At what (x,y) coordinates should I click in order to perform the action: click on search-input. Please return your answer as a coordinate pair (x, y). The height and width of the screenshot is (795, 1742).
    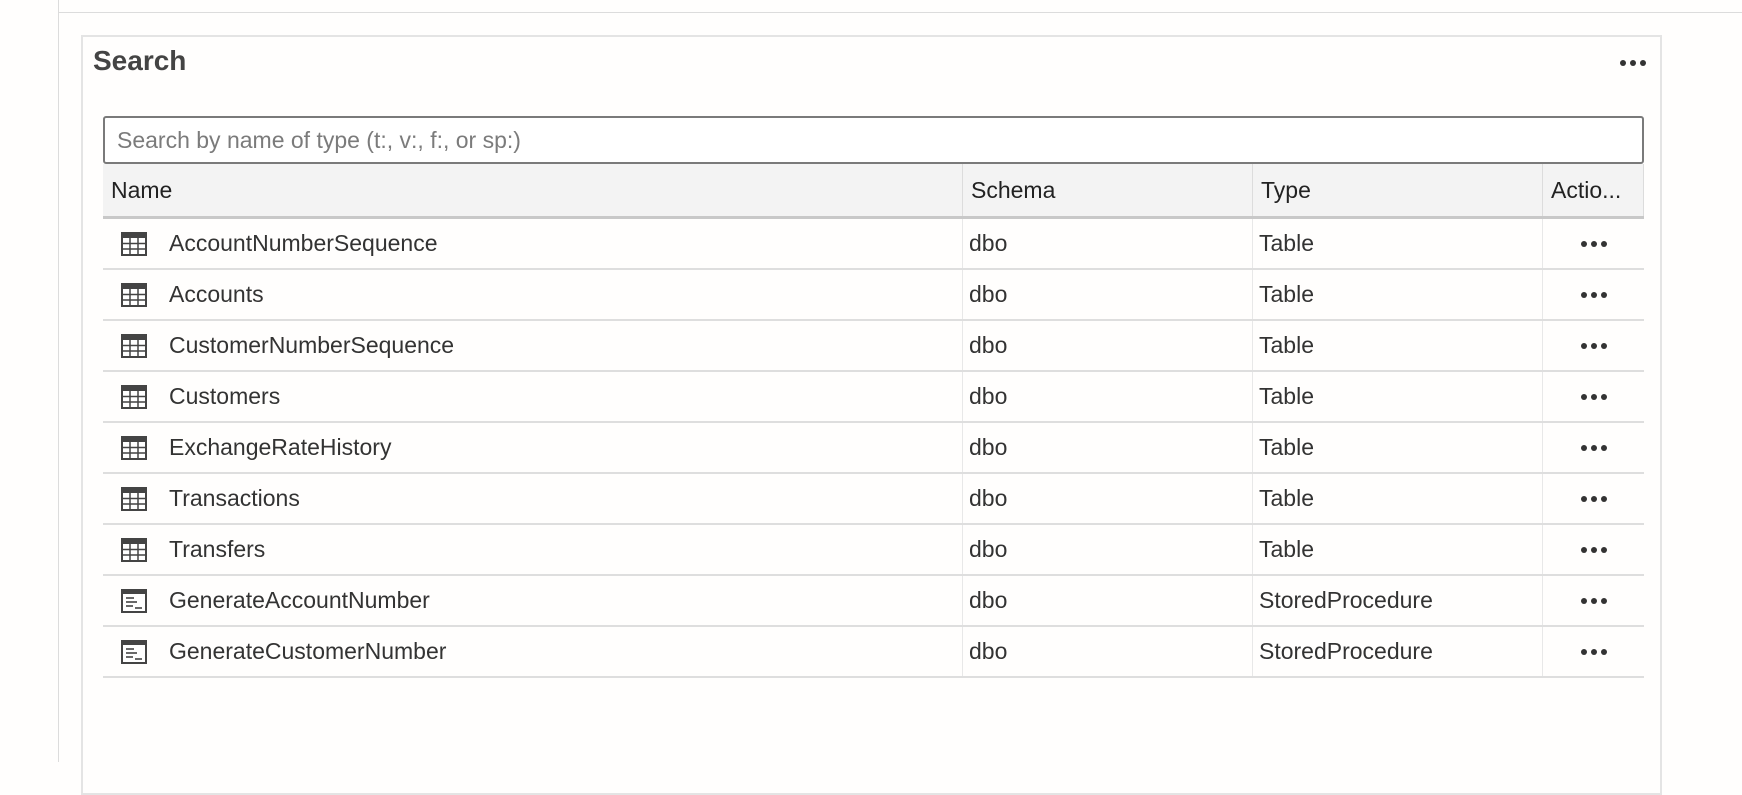
    Looking at the image, I should click on (873, 140).